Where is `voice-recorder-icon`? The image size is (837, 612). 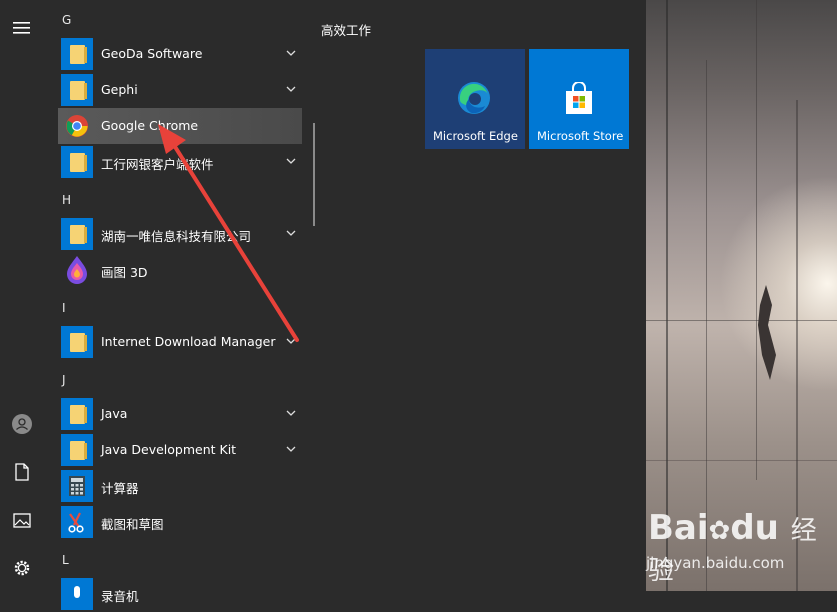 voice-recorder-icon is located at coordinates (77, 594).